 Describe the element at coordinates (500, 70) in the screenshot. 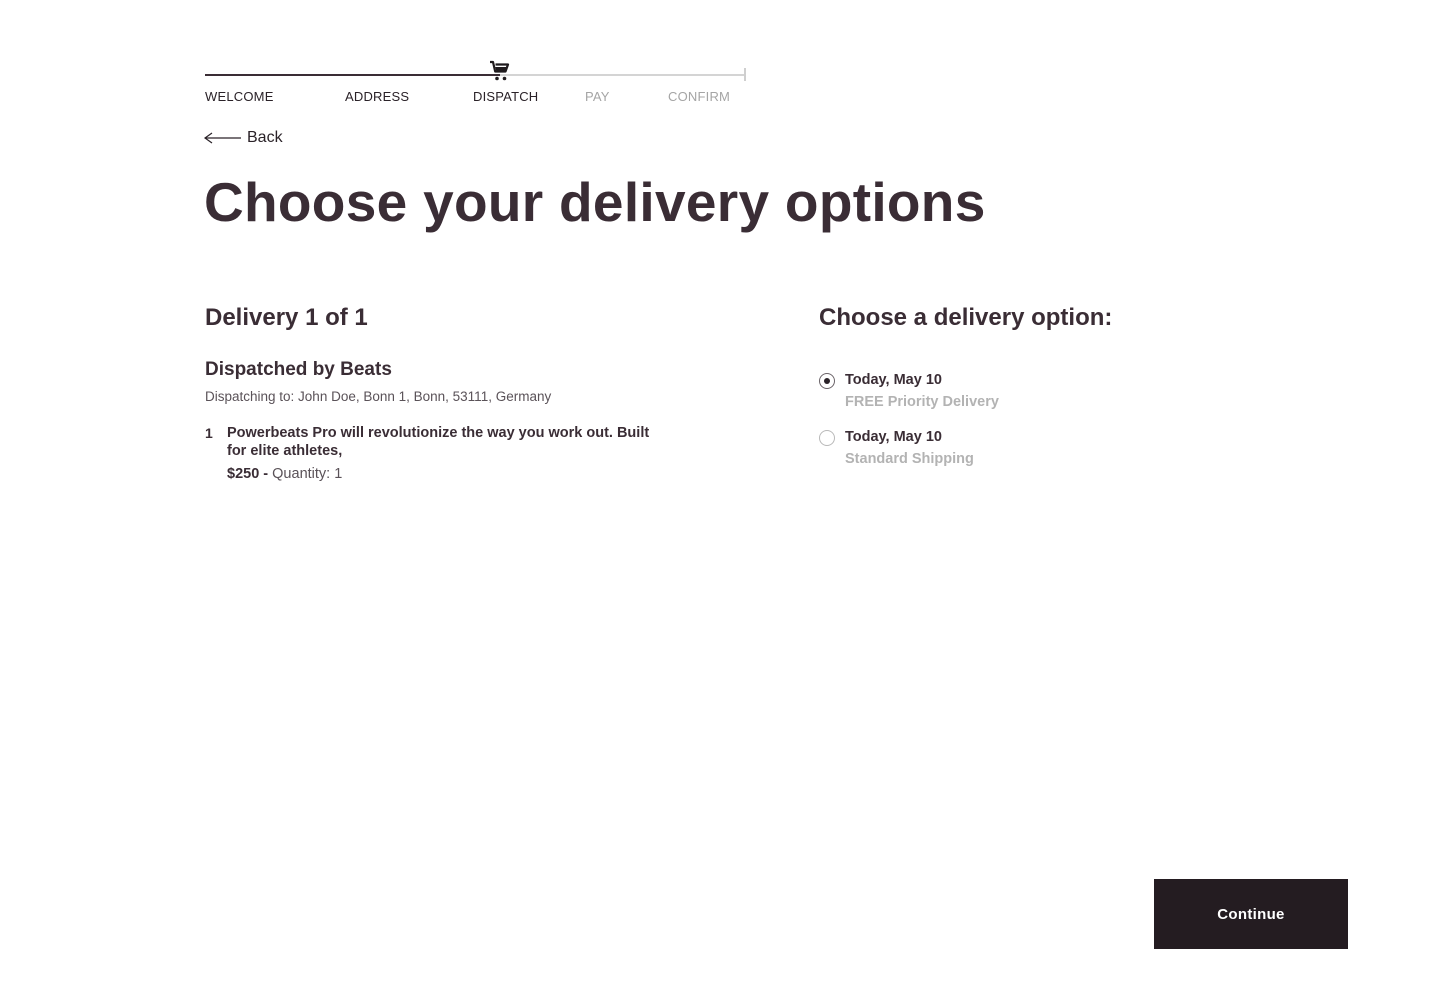

I see `cart-icon` at that location.